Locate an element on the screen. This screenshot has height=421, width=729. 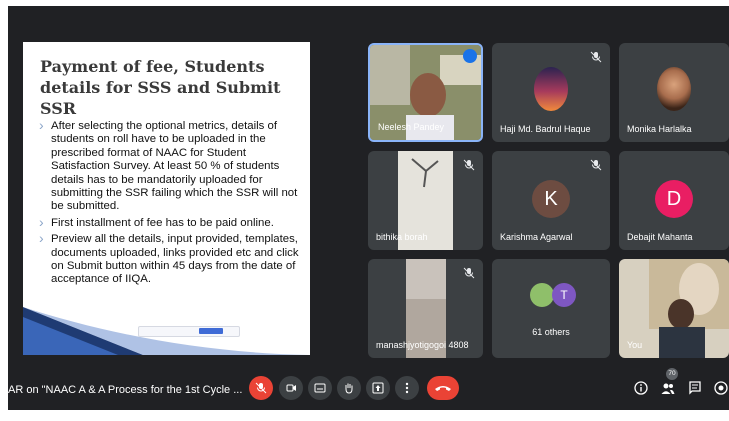
self-tile: You is located at coordinates (674, 308).